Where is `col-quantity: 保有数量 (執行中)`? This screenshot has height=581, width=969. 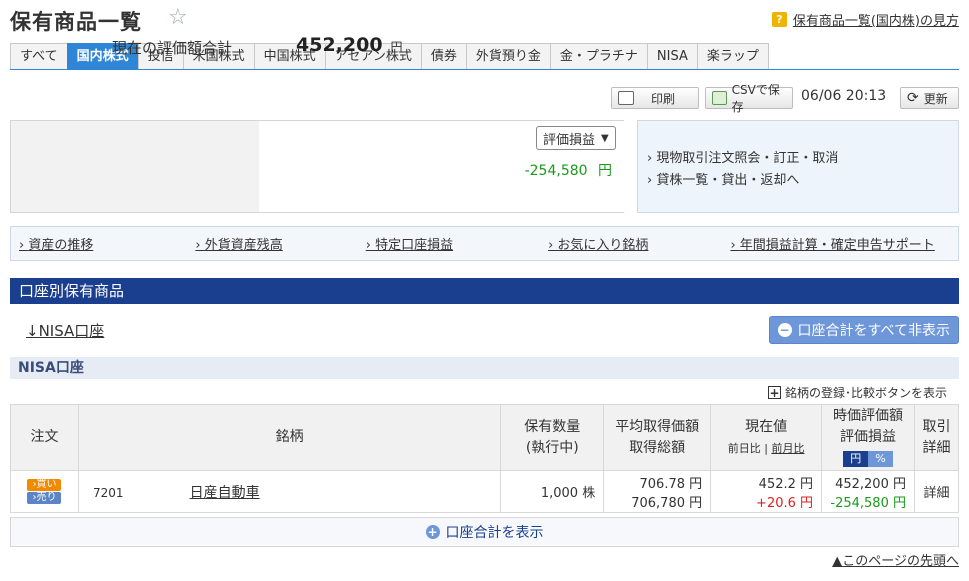
col-quantity: 保有数量 (執行中) is located at coordinates (552, 437).